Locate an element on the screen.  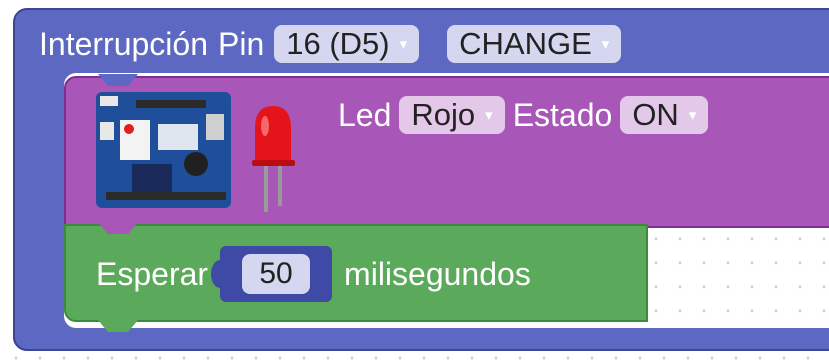
state-dropdown: ON ▾ is located at coordinates (664, 115).